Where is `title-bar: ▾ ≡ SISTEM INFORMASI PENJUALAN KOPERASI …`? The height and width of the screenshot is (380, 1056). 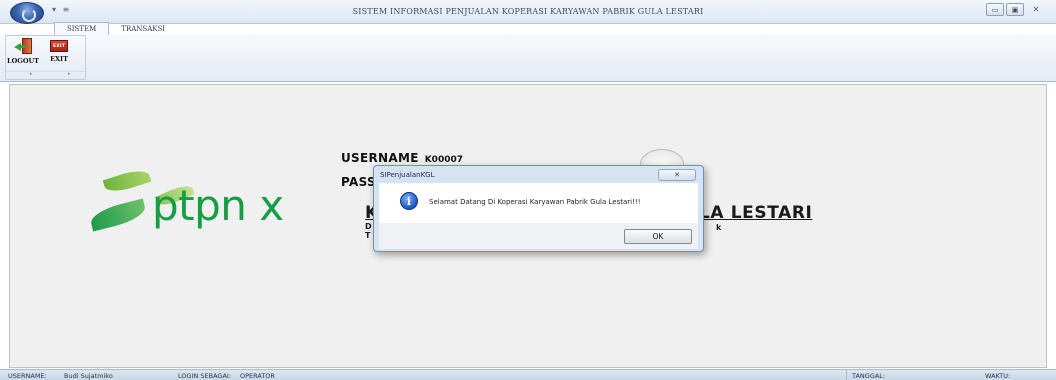
title-bar: ▾ ≡ SISTEM INFORMASI PENJUALAN KOPERASI … is located at coordinates (528, 12).